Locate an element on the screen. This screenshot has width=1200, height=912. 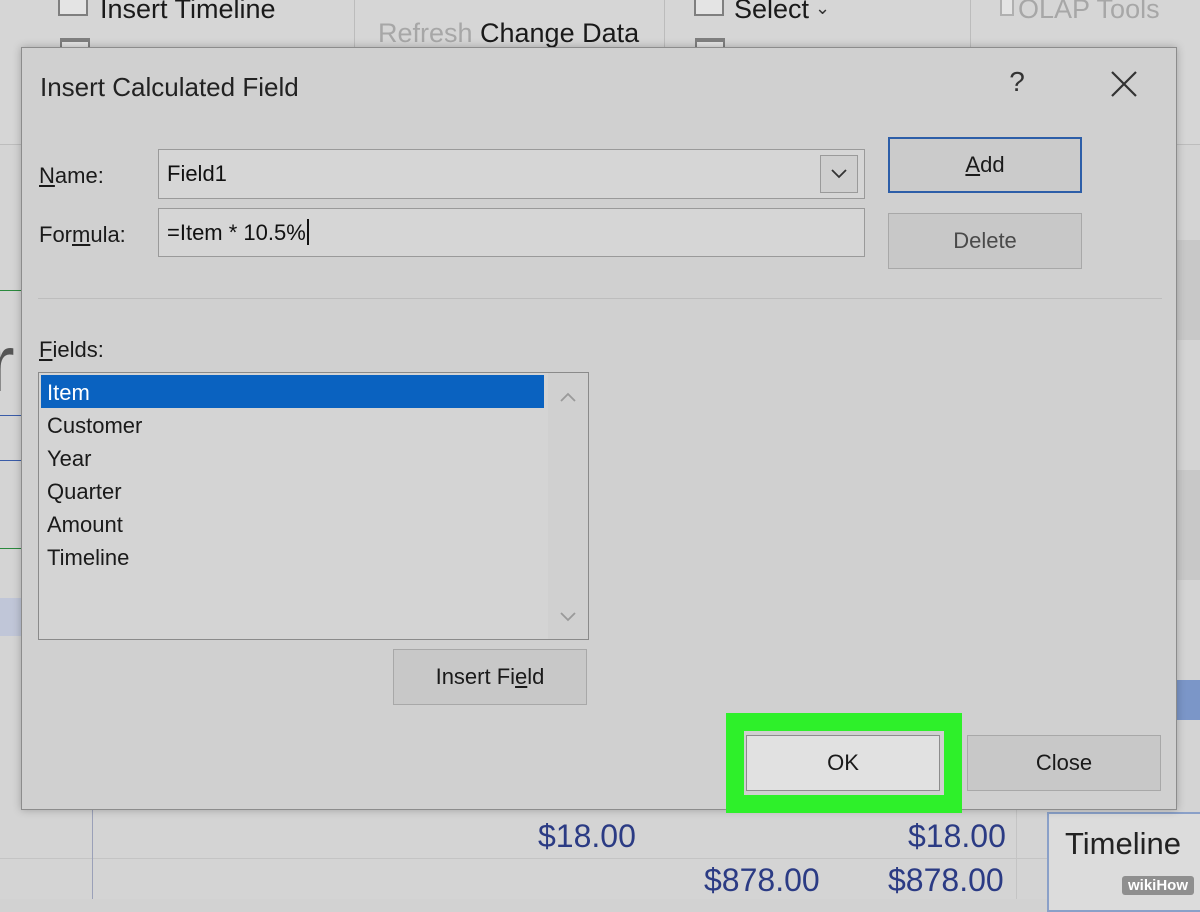
insert-field-button: Insert Fi e ld is located at coordinates (490, 677).